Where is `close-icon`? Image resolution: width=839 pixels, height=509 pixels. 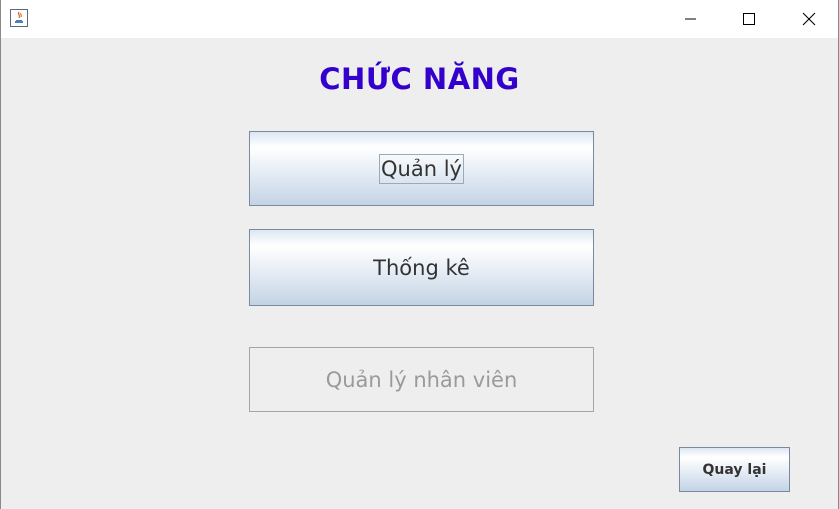
close-icon is located at coordinates (809, 19).